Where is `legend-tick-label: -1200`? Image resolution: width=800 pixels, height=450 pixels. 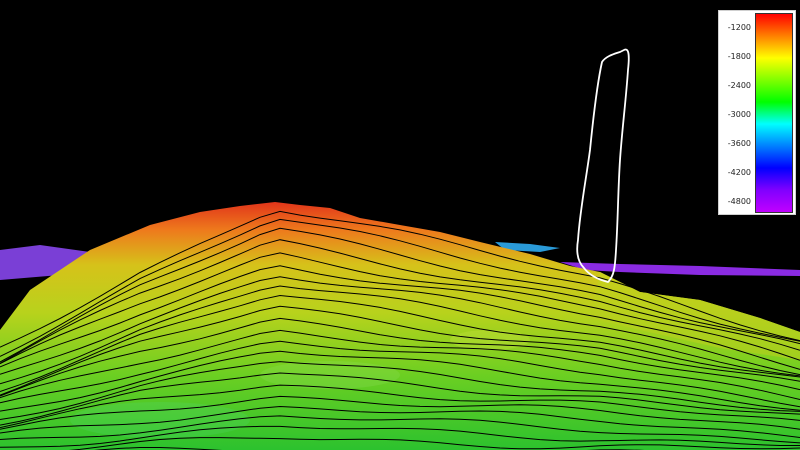
legend-tick-label: -1200 is located at coordinates (739, 27).